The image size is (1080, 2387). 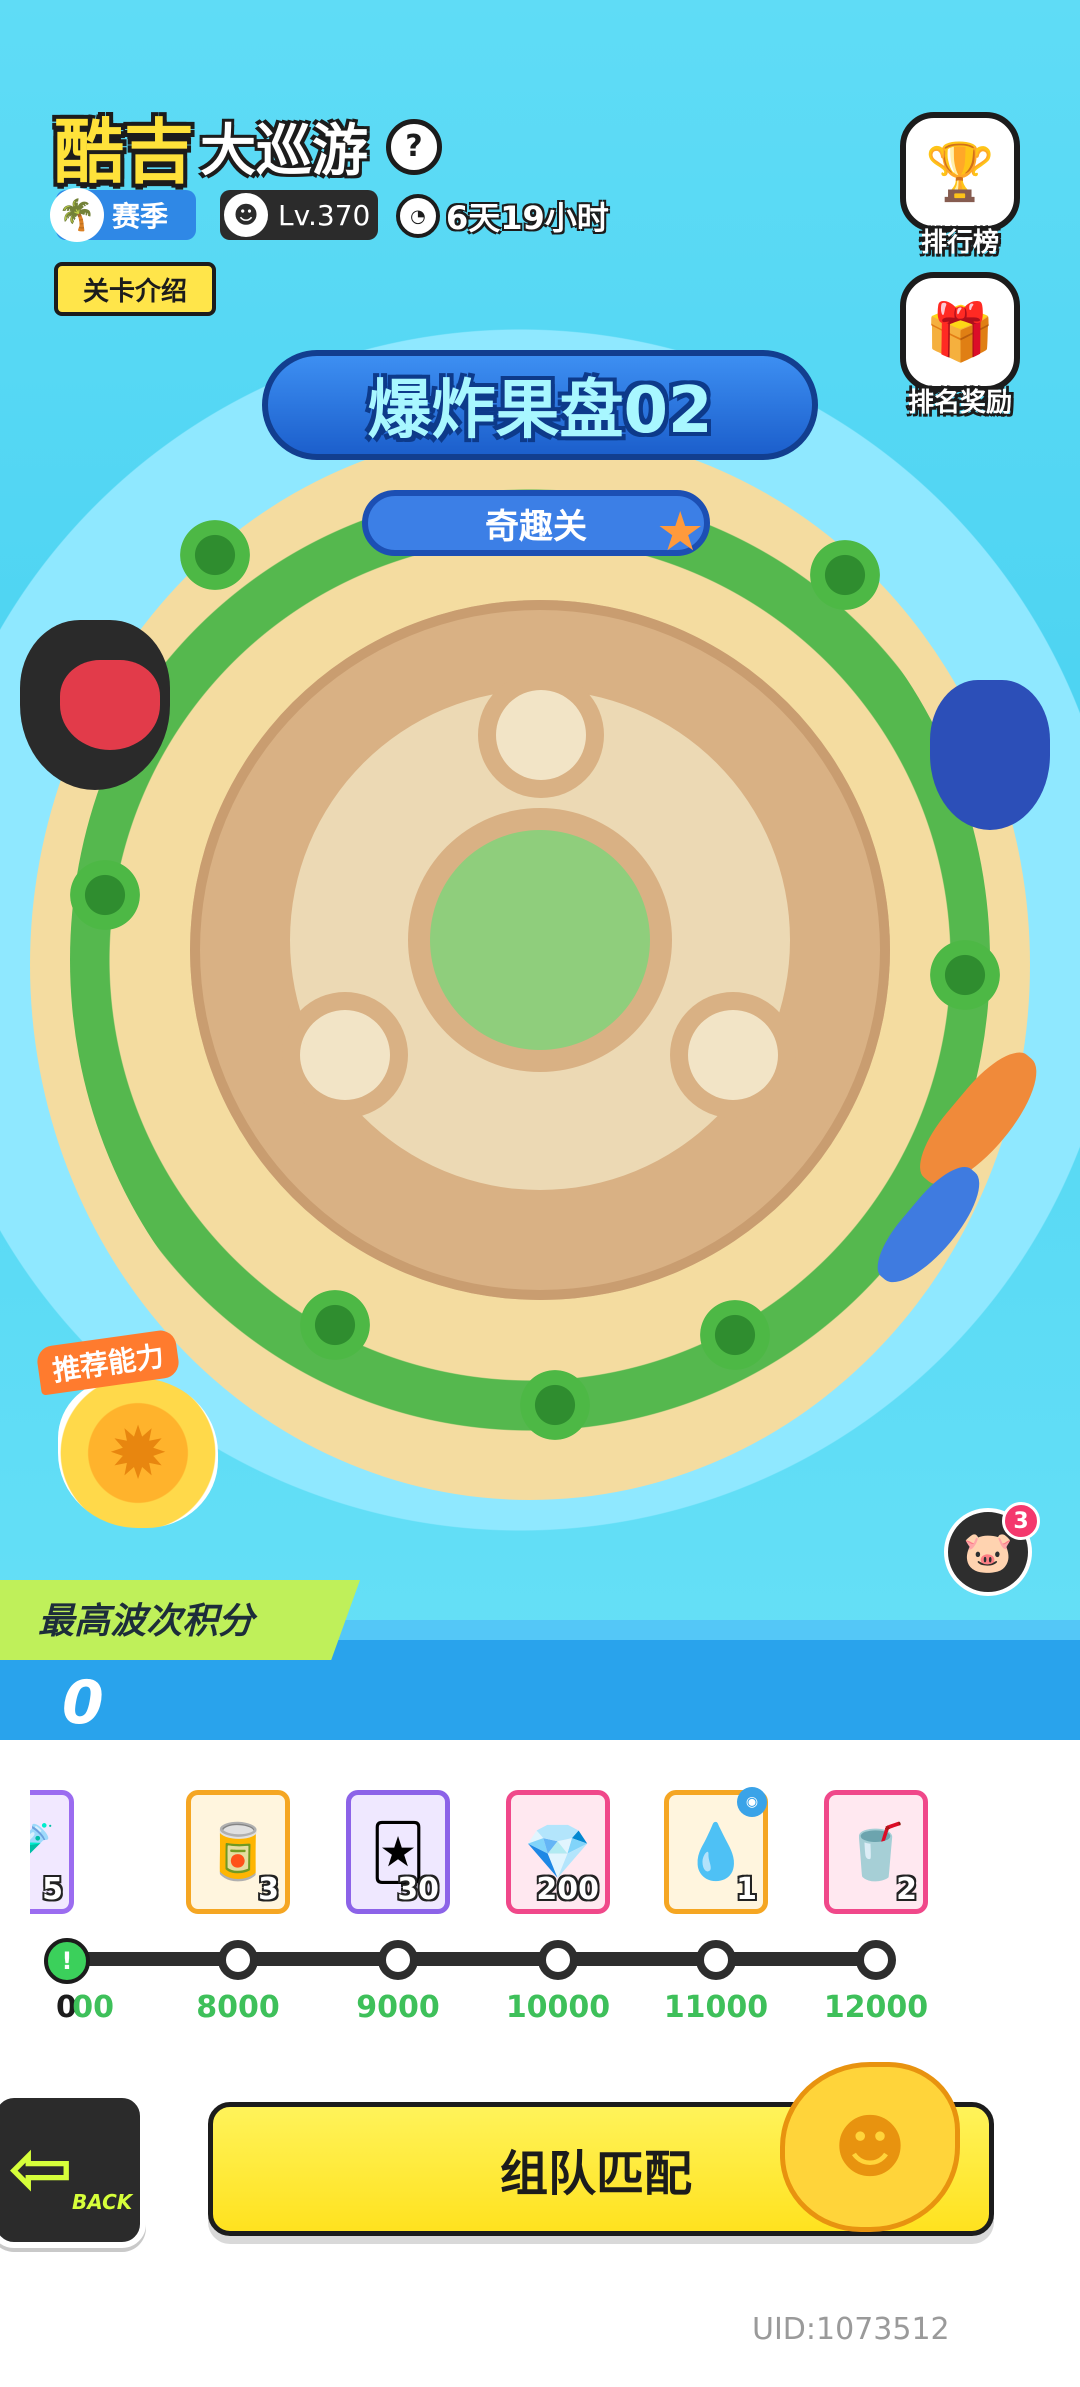 I want to click on mail-button: 🐷 3, so click(x=992, y=1553).